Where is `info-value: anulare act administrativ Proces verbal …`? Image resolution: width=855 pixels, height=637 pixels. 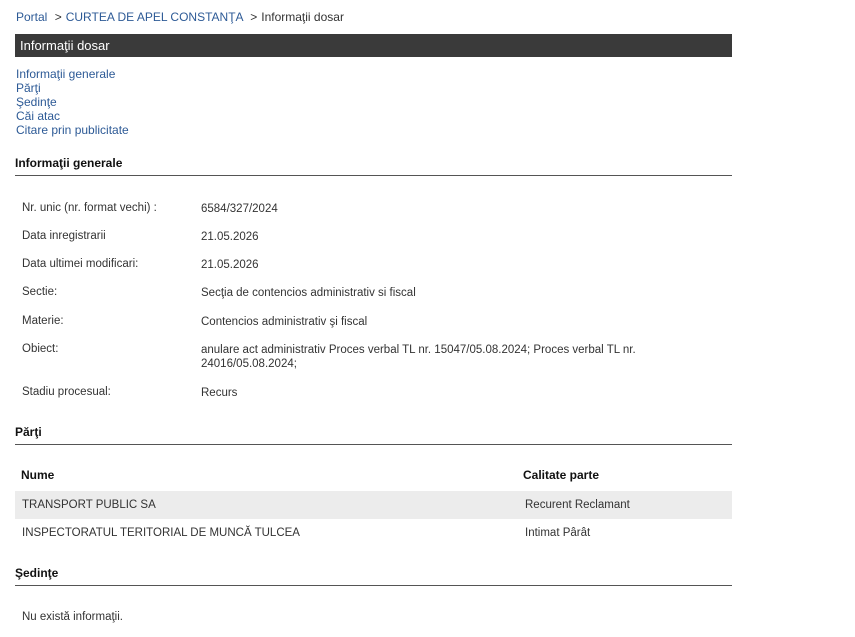
info-value: anulare act administrativ Proces verbal … is located at coordinates (418, 357).